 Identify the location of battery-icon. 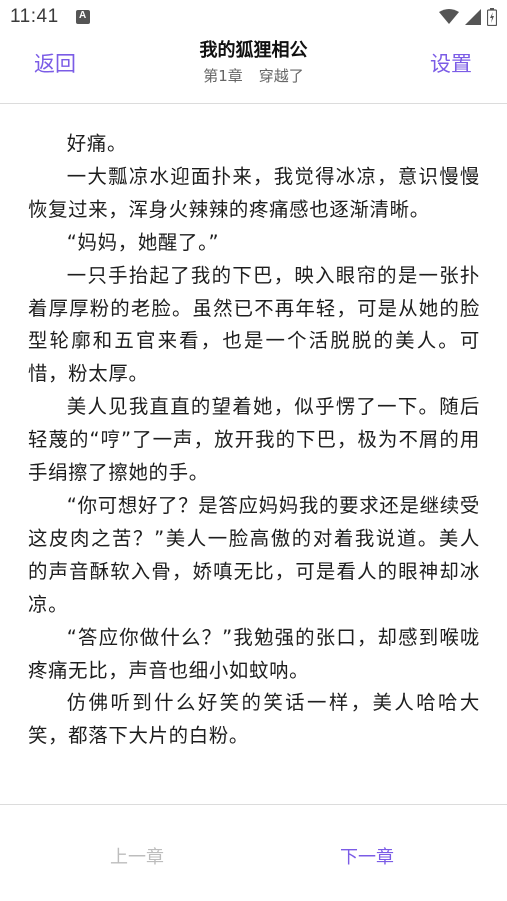
(492, 17).